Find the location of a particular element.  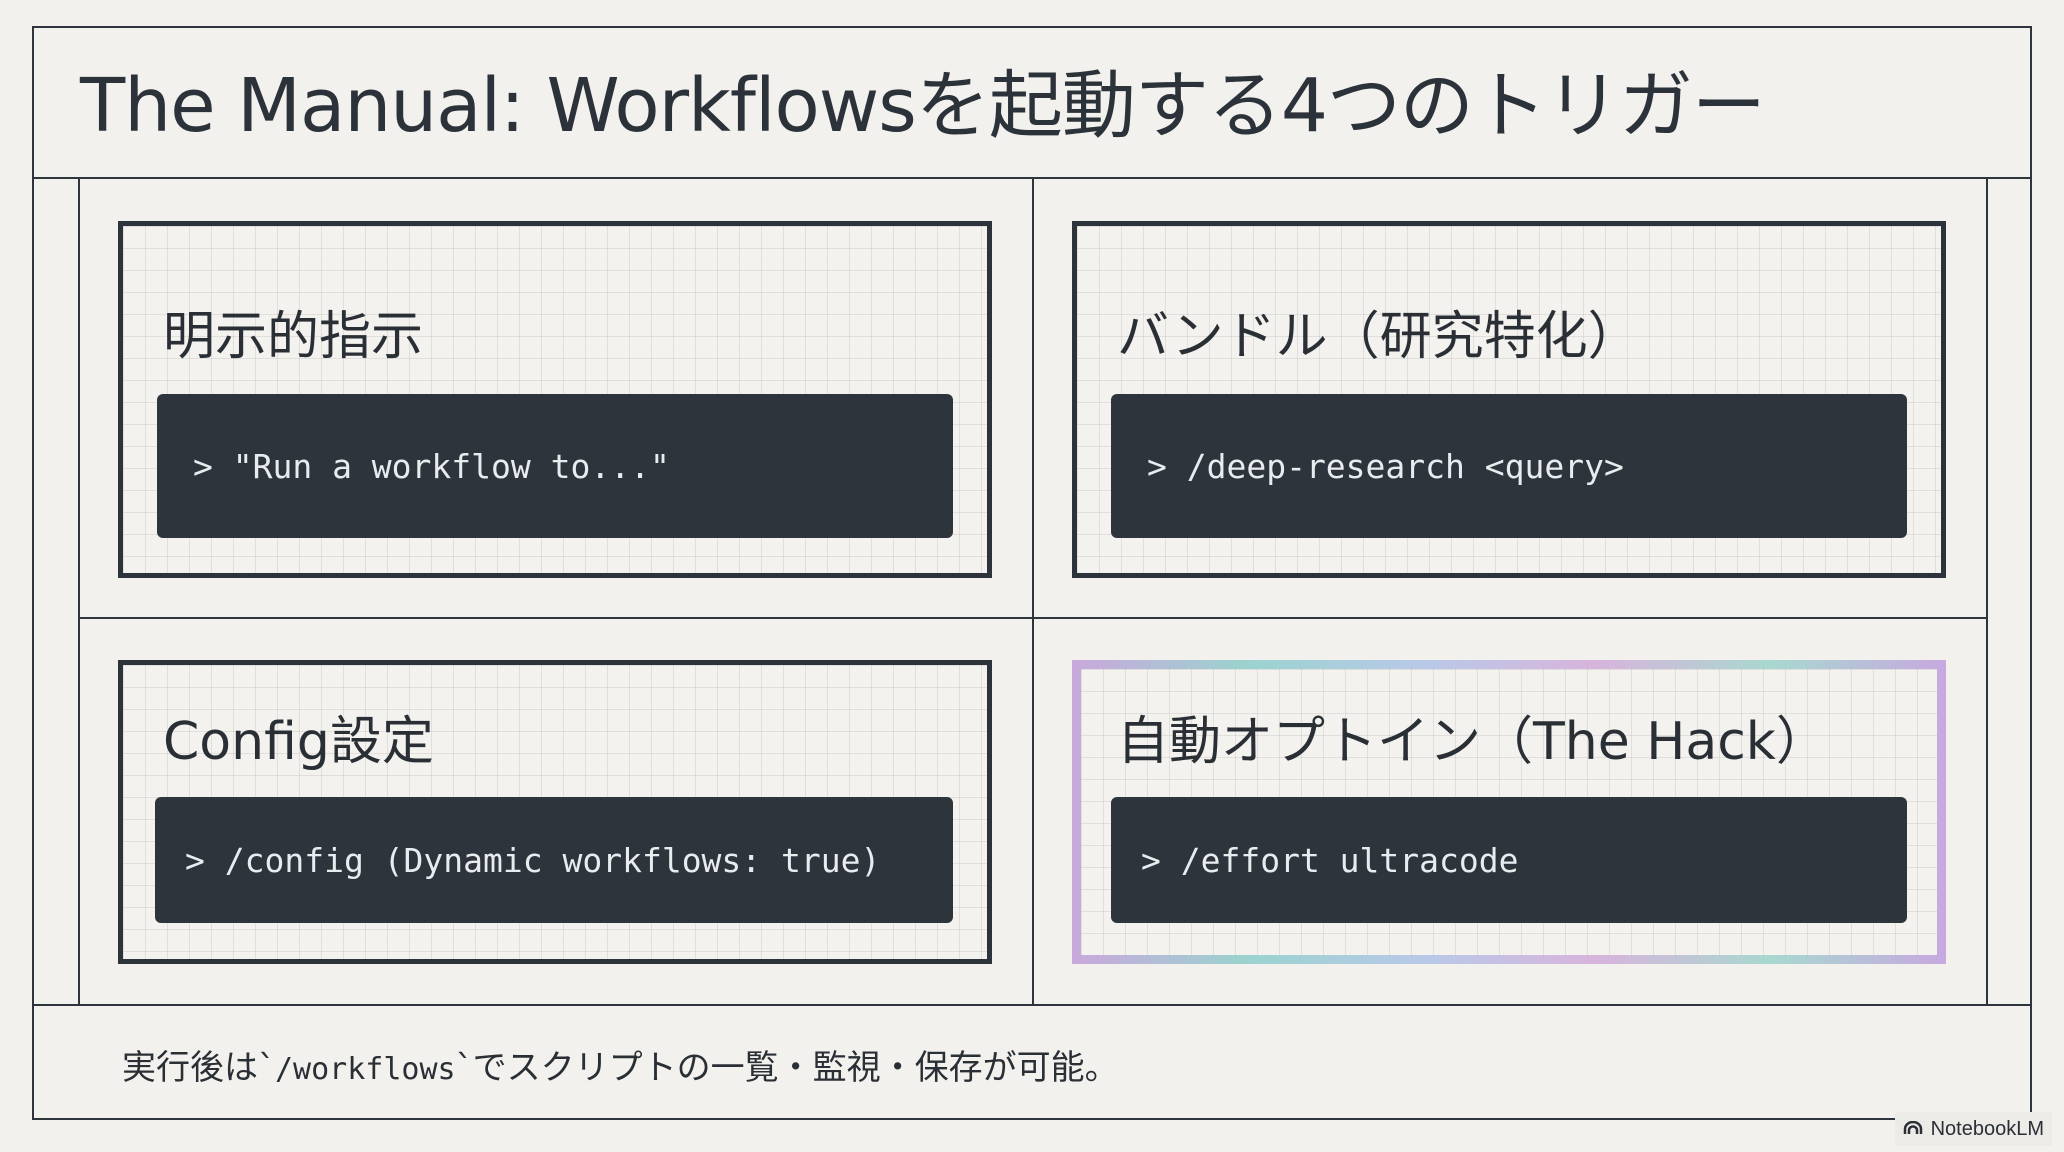

title-row: The Manual: Workflowsを起動する4つのトリガー is located at coordinates (1032, 103).